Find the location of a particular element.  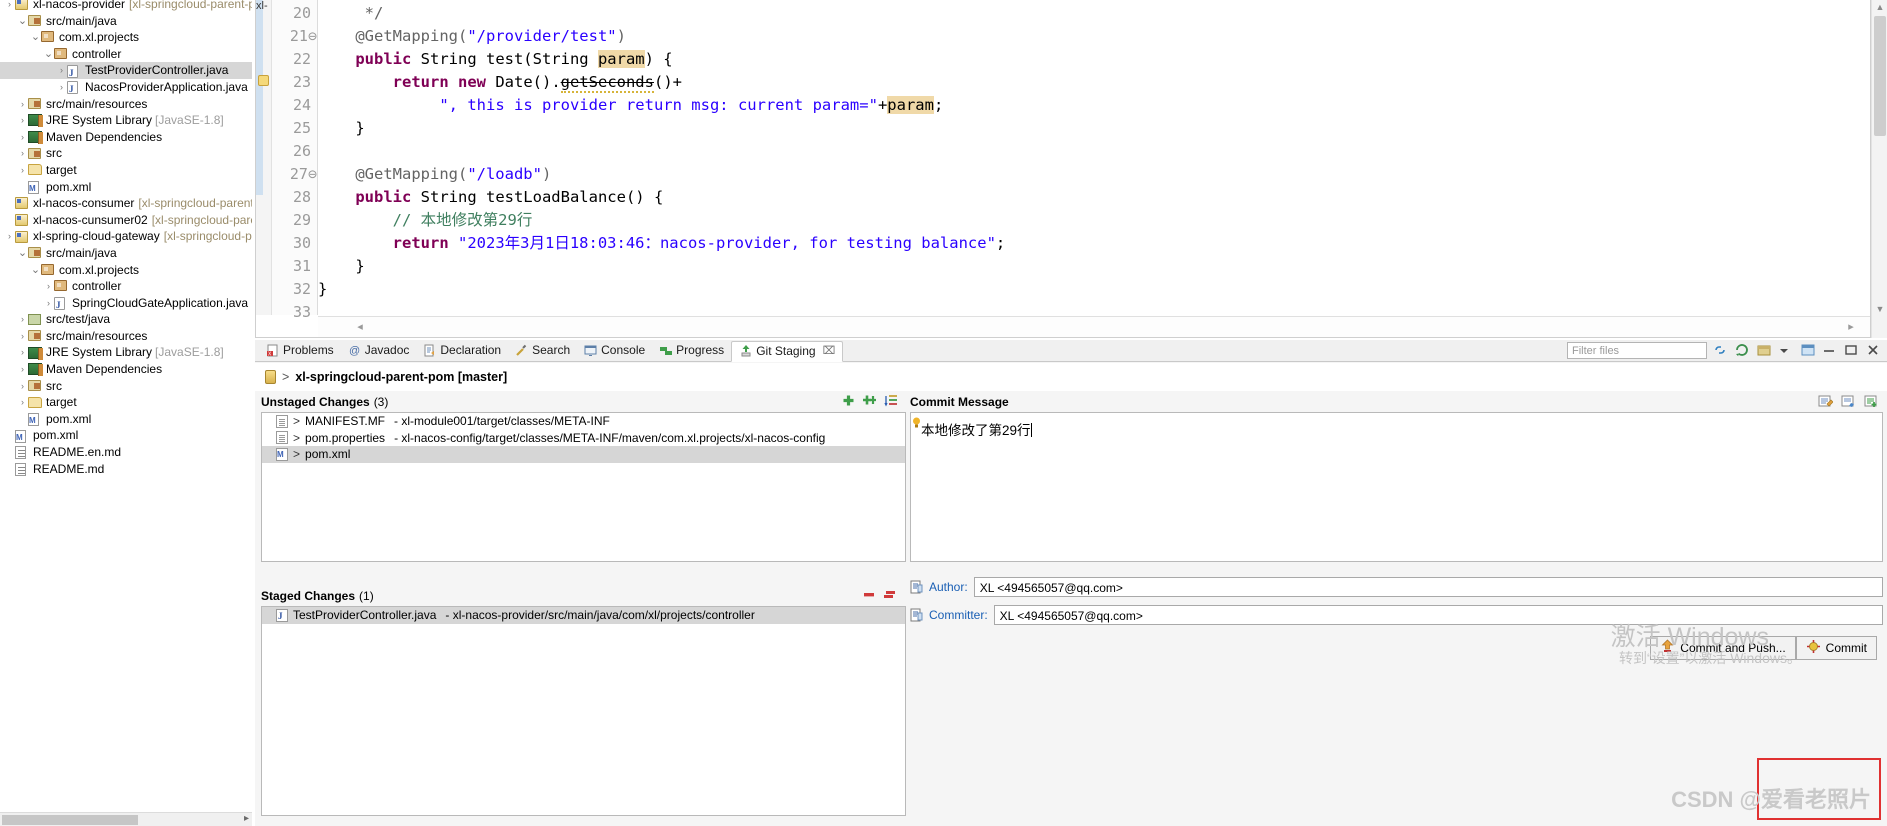

tree-item-readme-en-md: README.en.md is located at coordinates (126, 452).